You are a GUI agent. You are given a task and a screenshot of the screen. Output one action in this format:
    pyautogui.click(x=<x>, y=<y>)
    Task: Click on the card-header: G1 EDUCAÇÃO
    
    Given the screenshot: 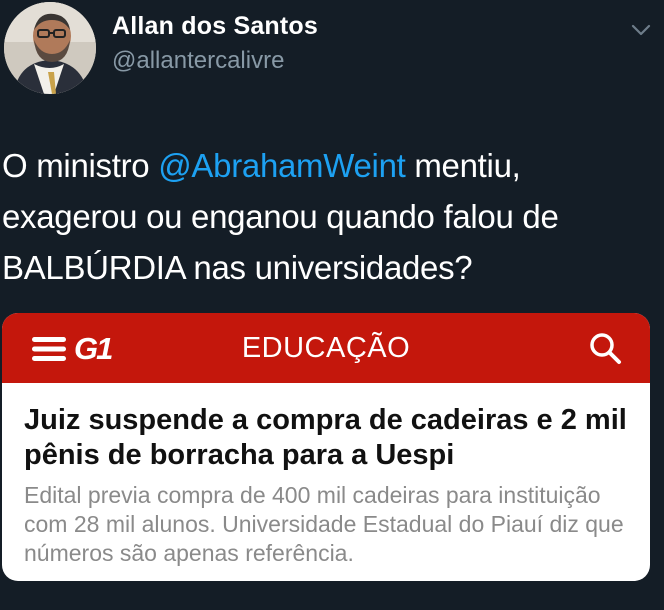 What is the action you would take?
    pyautogui.click(x=326, y=348)
    